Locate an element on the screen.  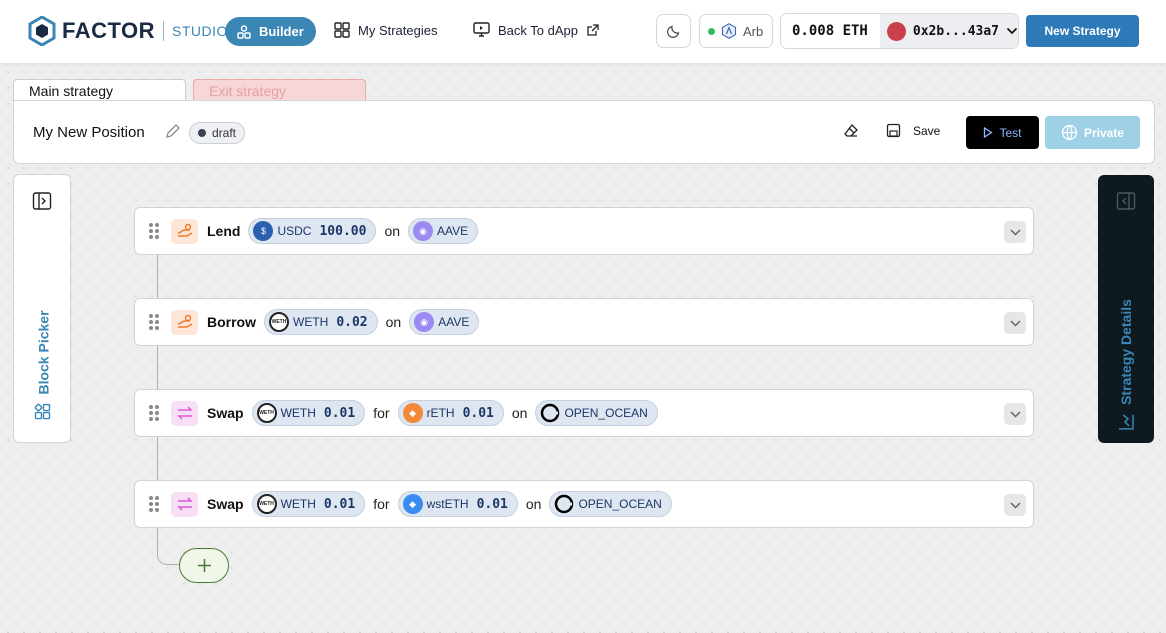
status-dot is located at coordinates (202, 133).